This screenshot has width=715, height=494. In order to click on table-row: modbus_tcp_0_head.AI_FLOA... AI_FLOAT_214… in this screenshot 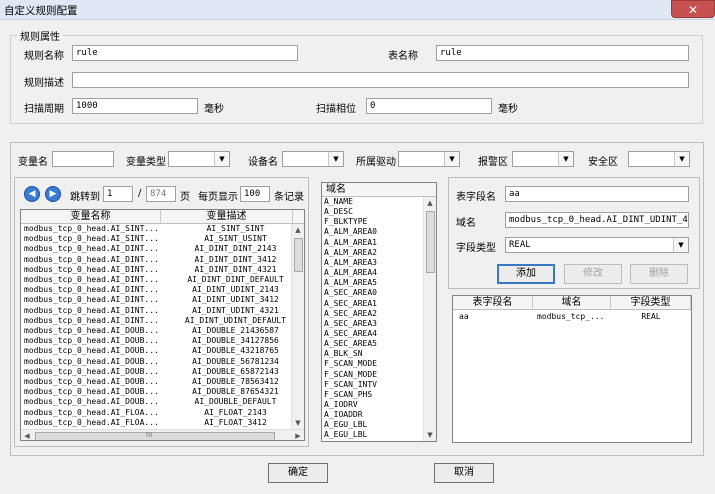, I will do `click(156, 413)`.